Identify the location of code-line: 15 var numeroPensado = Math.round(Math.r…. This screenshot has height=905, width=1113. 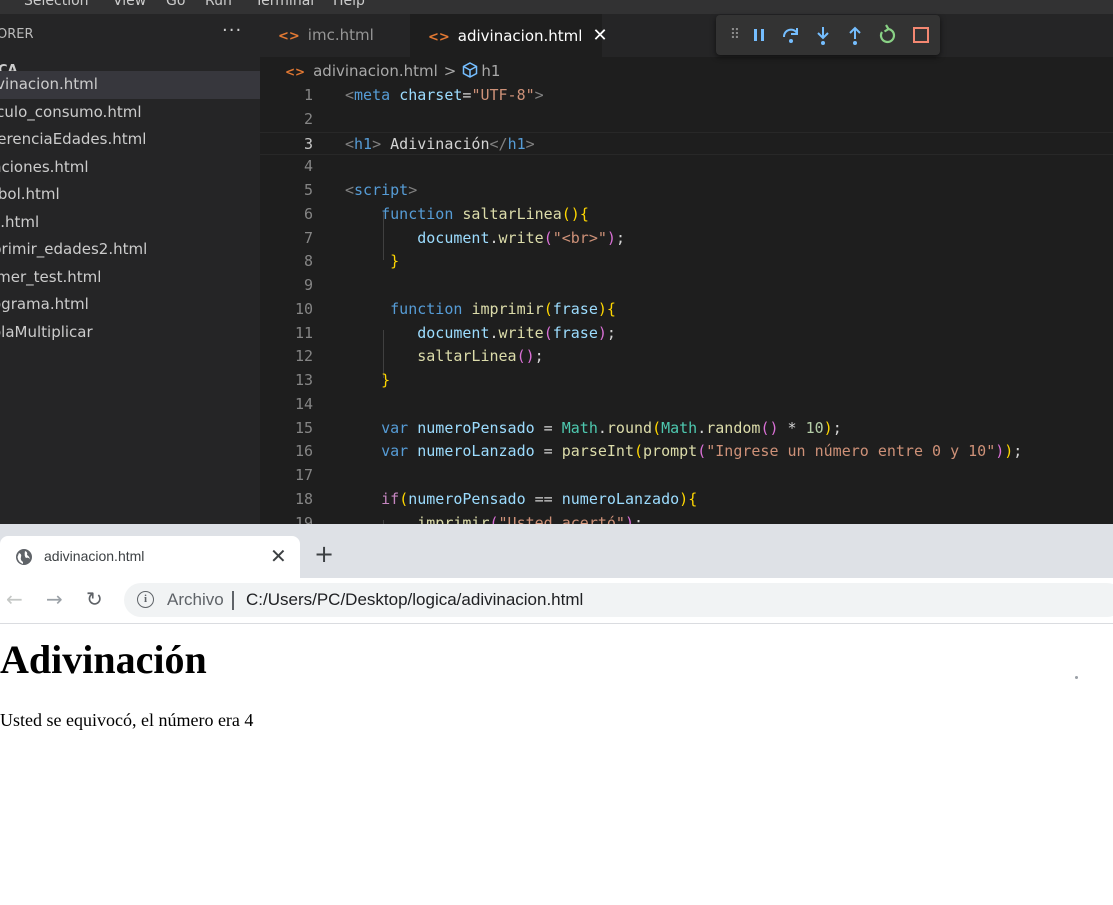
(686, 429).